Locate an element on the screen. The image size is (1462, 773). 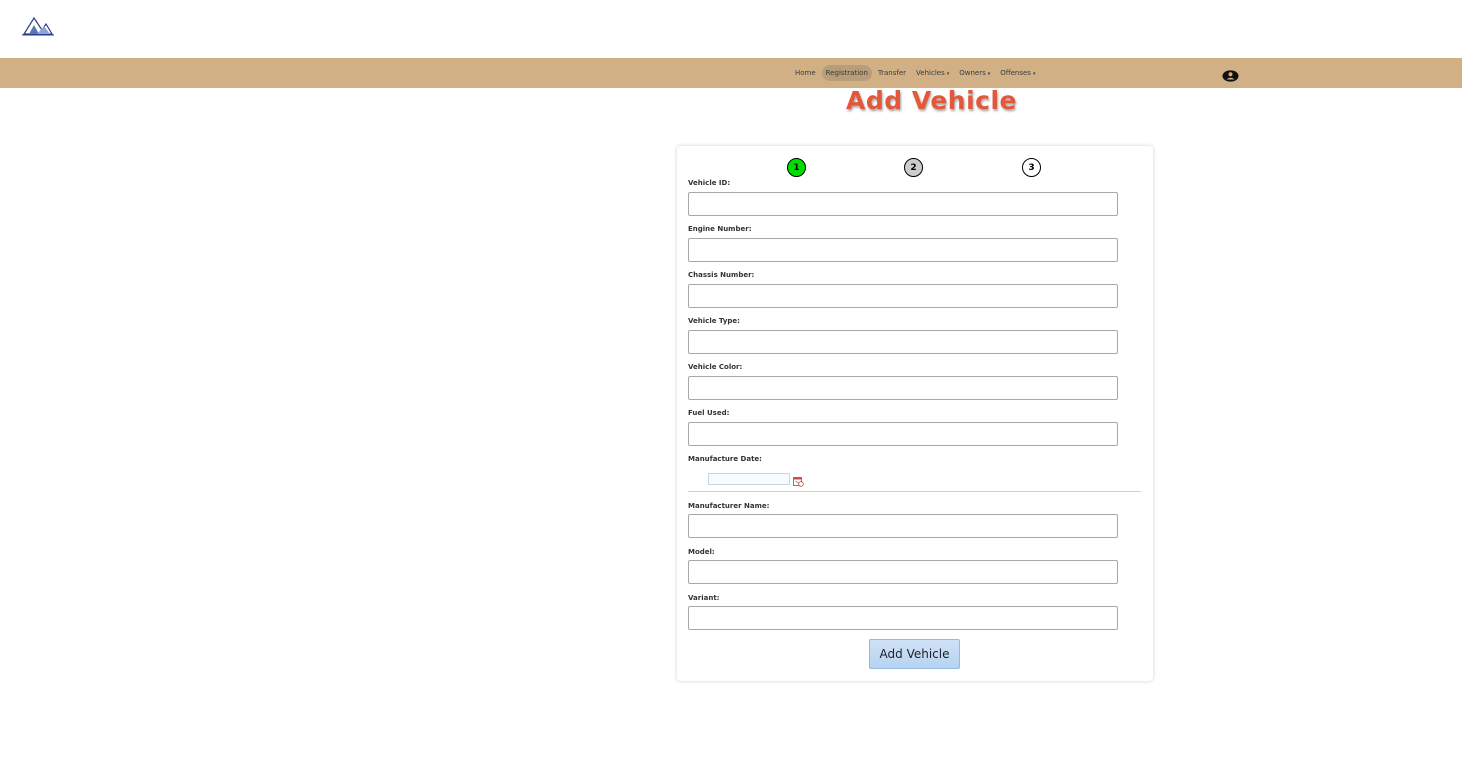
vehicle-type-input is located at coordinates (903, 342).